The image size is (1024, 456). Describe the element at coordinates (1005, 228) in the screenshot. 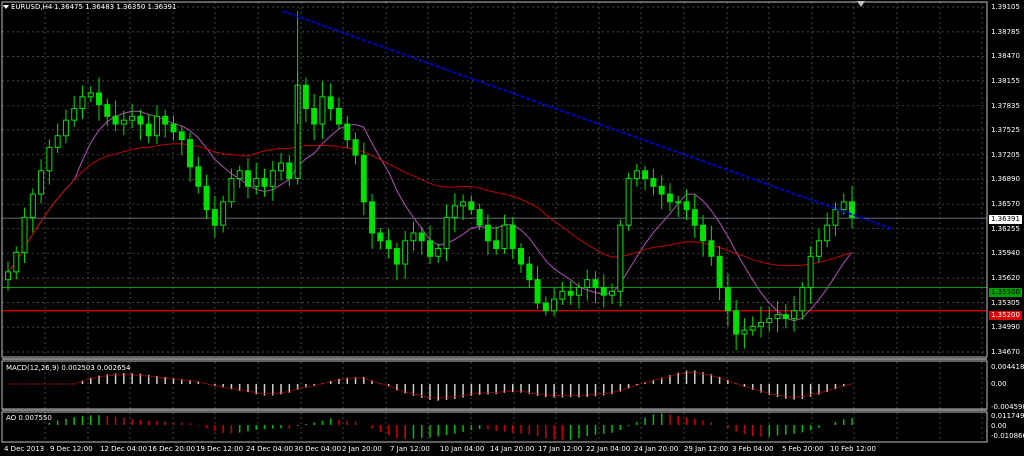

I see `price-tick: 1.36255` at that location.